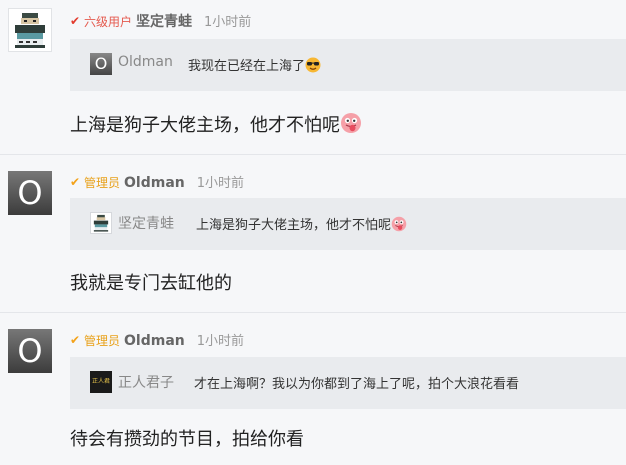  Describe the element at coordinates (101, 64) in the screenshot. I see `quote-avatar: O` at that location.